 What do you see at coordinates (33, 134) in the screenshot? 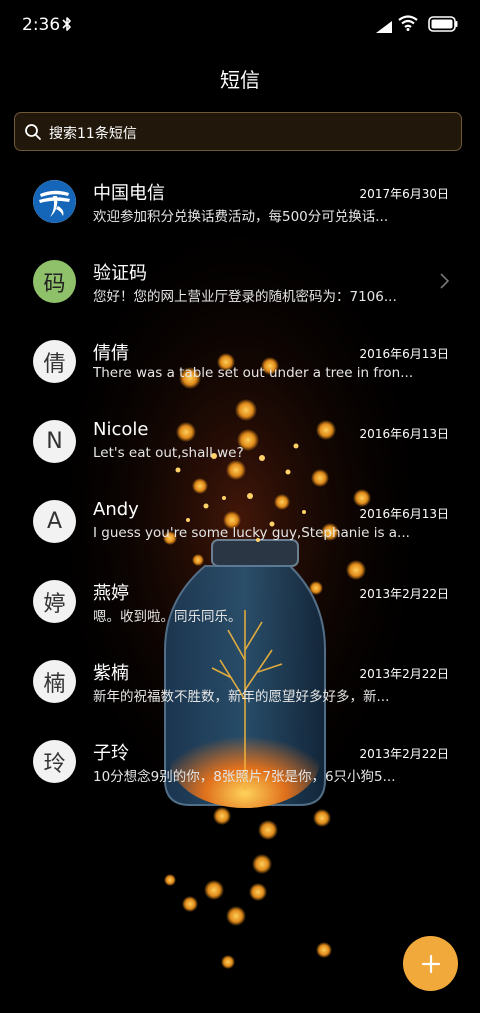
I see `search-icon` at bounding box center [33, 134].